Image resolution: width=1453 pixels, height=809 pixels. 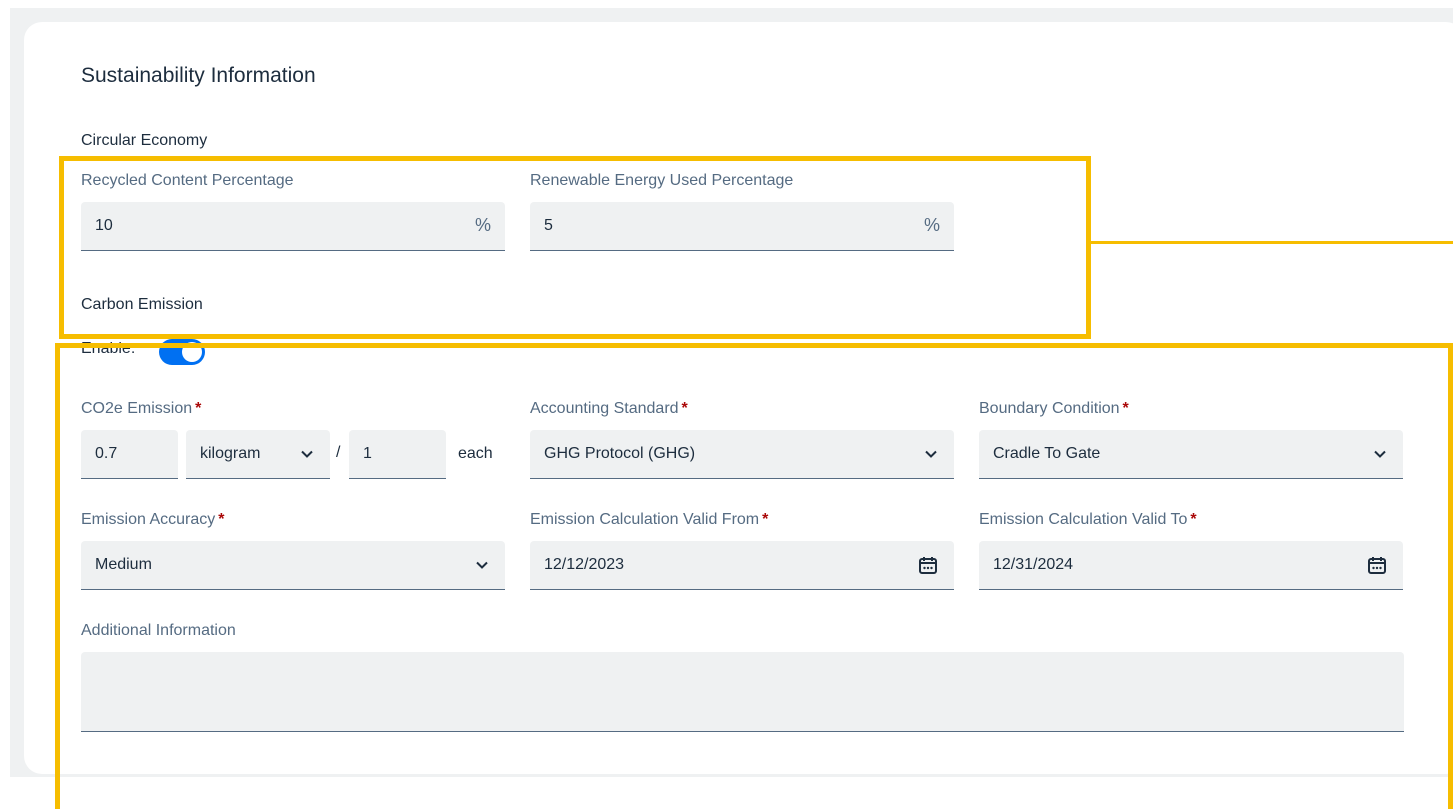 What do you see at coordinates (649, 519) in the screenshot?
I see `valid-from-label: Emission Calculation Valid From *` at bounding box center [649, 519].